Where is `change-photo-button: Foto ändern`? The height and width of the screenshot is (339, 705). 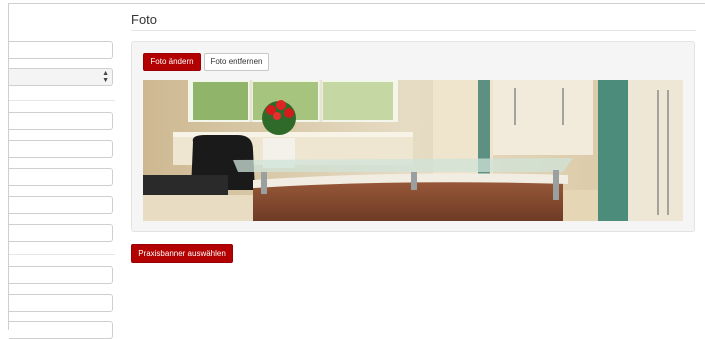 change-photo-button: Foto ändern is located at coordinates (172, 62).